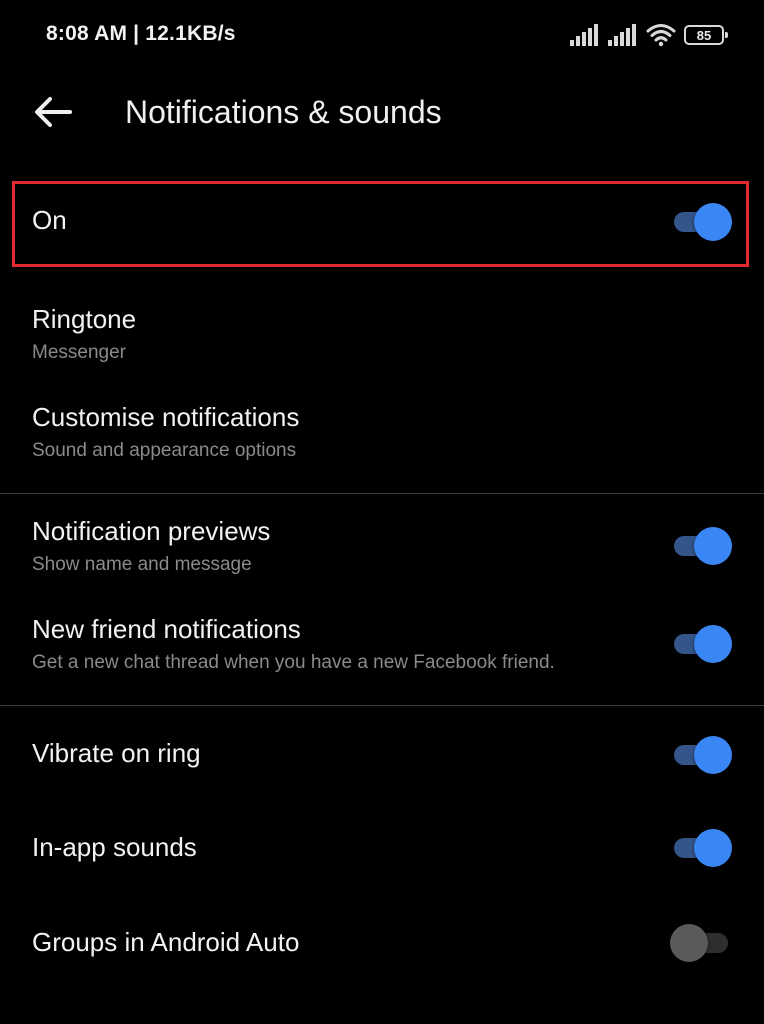  I want to click on customise-notifications-subtitle: Sound and appearance options, so click(164, 450).